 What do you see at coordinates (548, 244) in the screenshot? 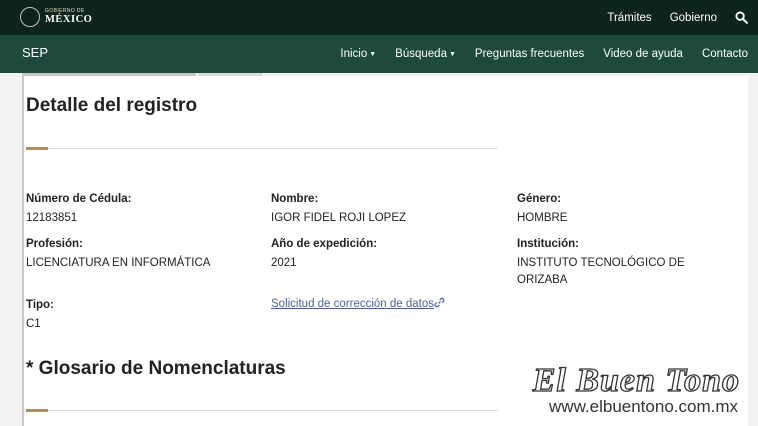
I see `institucion-label: Institución:` at bounding box center [548, 244].